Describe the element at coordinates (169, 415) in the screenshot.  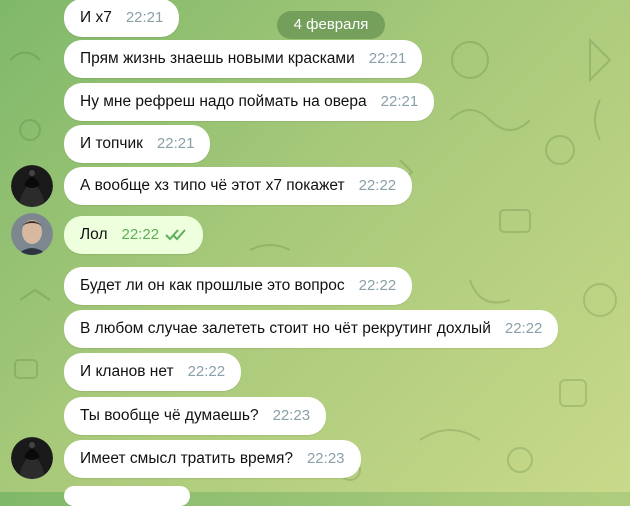
I see `message-text: Ты вообще чё думаешь?` at that location.